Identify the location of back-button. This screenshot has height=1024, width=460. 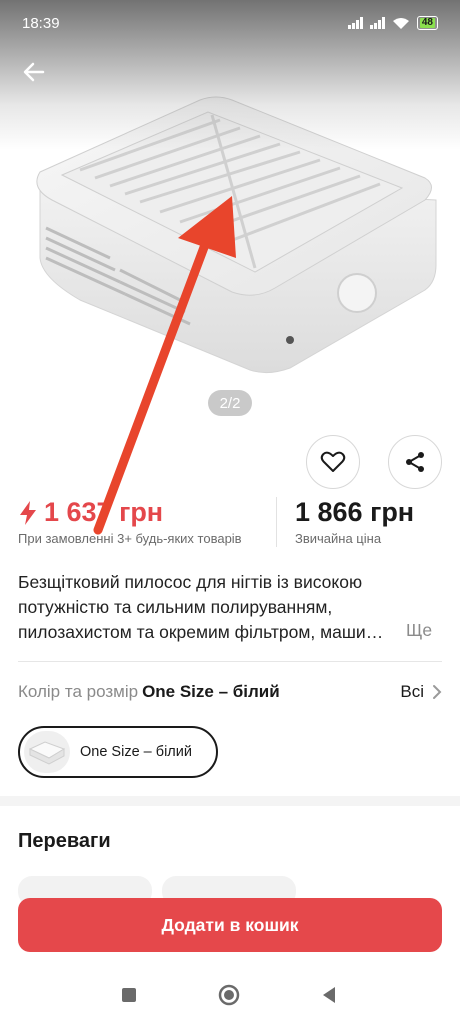
(34, 72).